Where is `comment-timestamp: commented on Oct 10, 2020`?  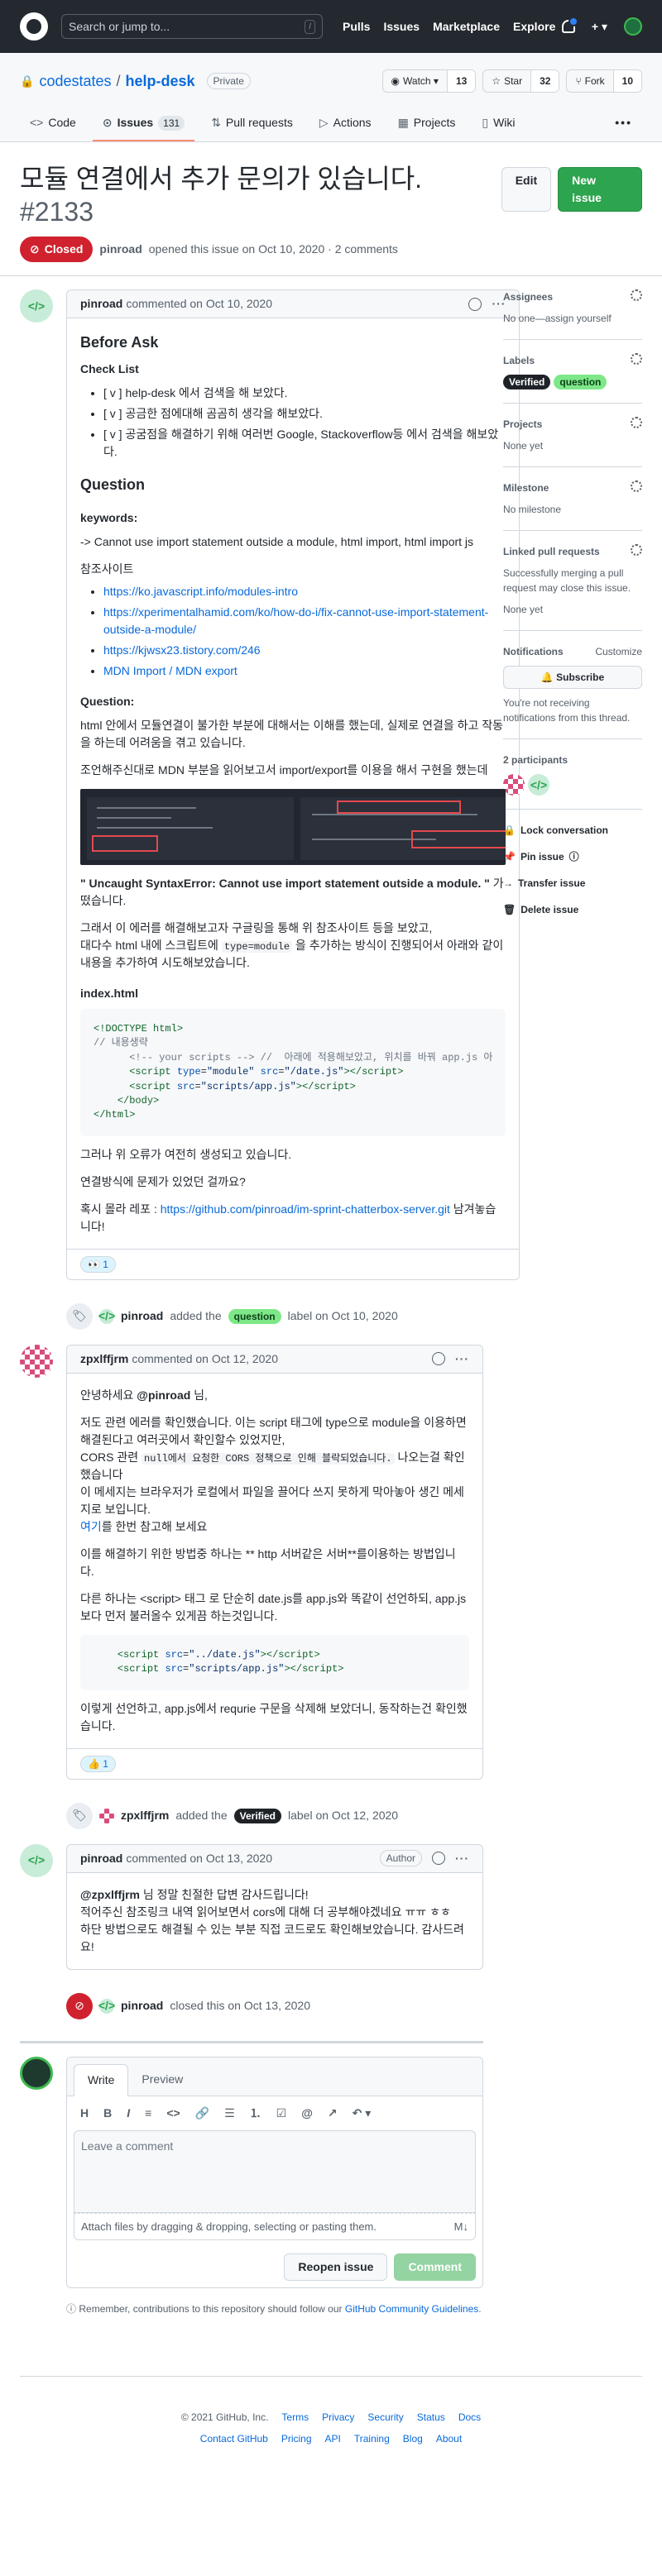
comment-timestamp: commented on Oct 10, 2020 is located at coordinates (199, 304).